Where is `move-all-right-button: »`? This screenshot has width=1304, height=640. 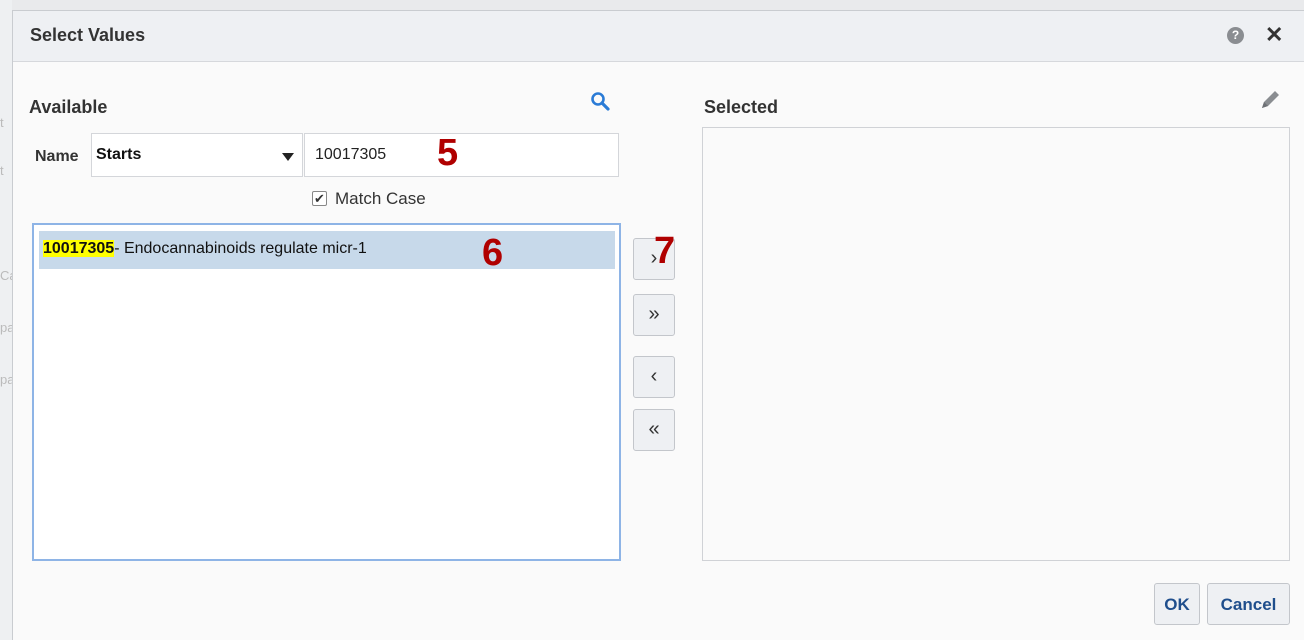 move-all-right-button: » is located at coordinates (654, 315).